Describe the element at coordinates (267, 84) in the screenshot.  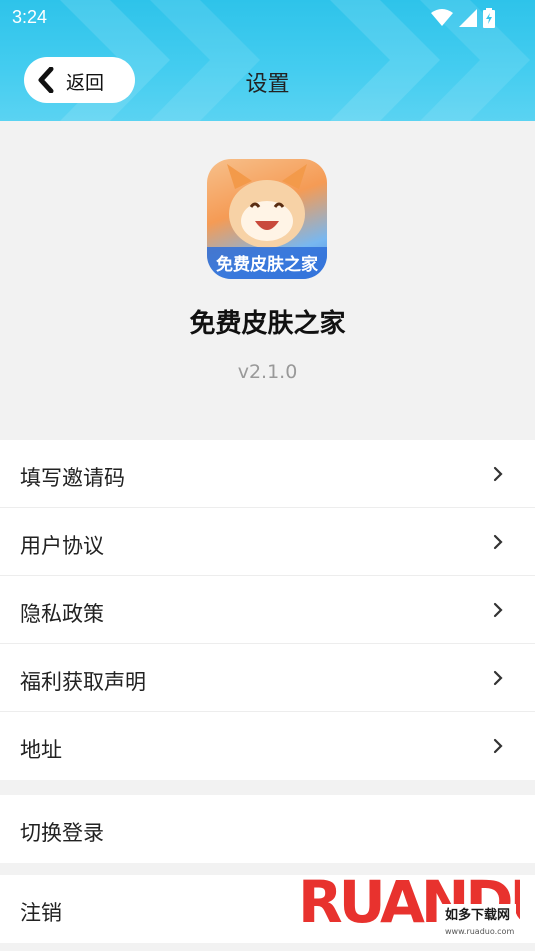
I see `page-title: 设置` at that location.